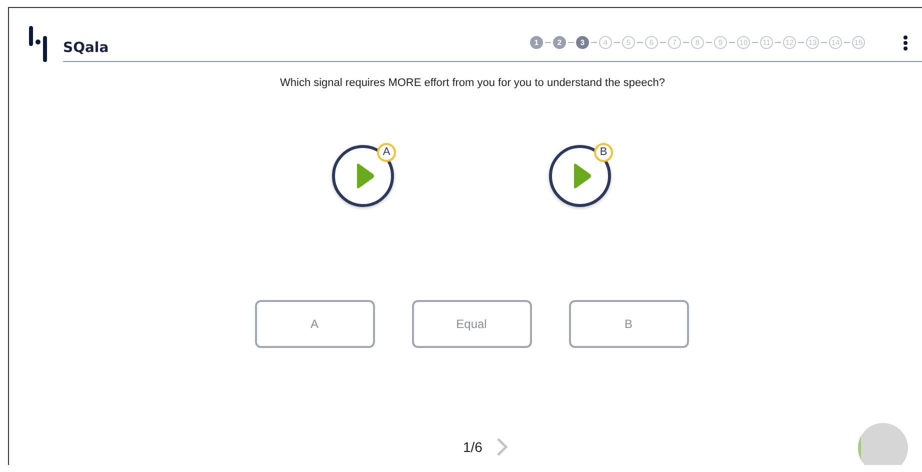 The image size is (922, 472). What do you see at coordinates (314, 324) in the screenshot?
I see `answer-button: A` at bounding box center [314, 324].